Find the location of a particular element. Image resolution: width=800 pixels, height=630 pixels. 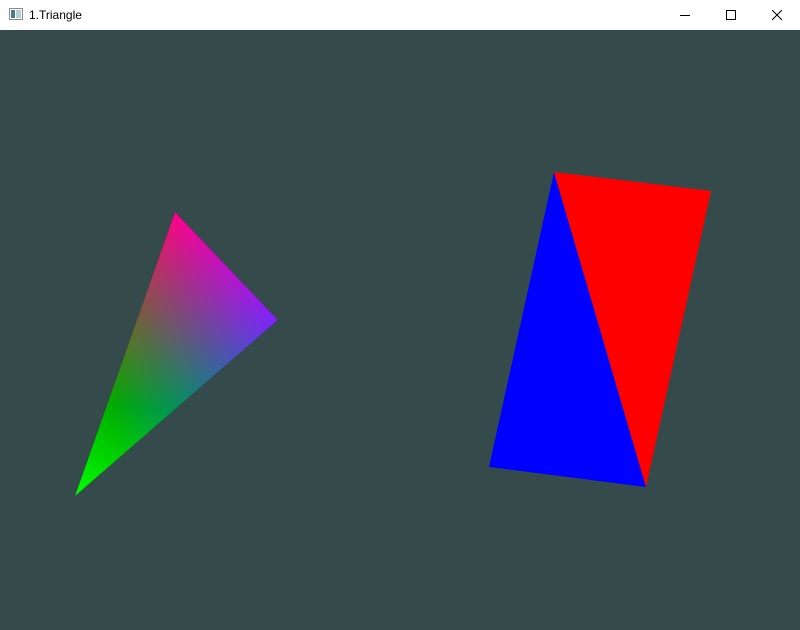

title-bar: 1.Triangle is located at coordinates (400, 15).